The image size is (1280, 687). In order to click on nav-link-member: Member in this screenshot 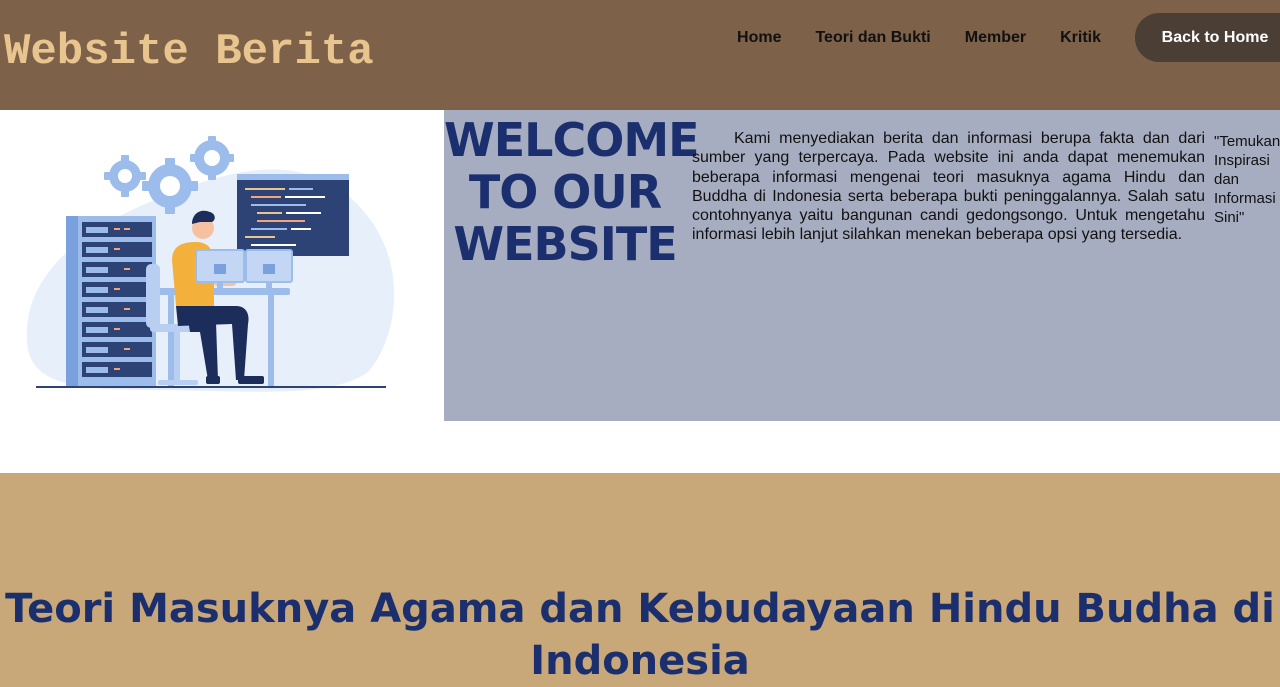, I will do `click(995, 38)`.